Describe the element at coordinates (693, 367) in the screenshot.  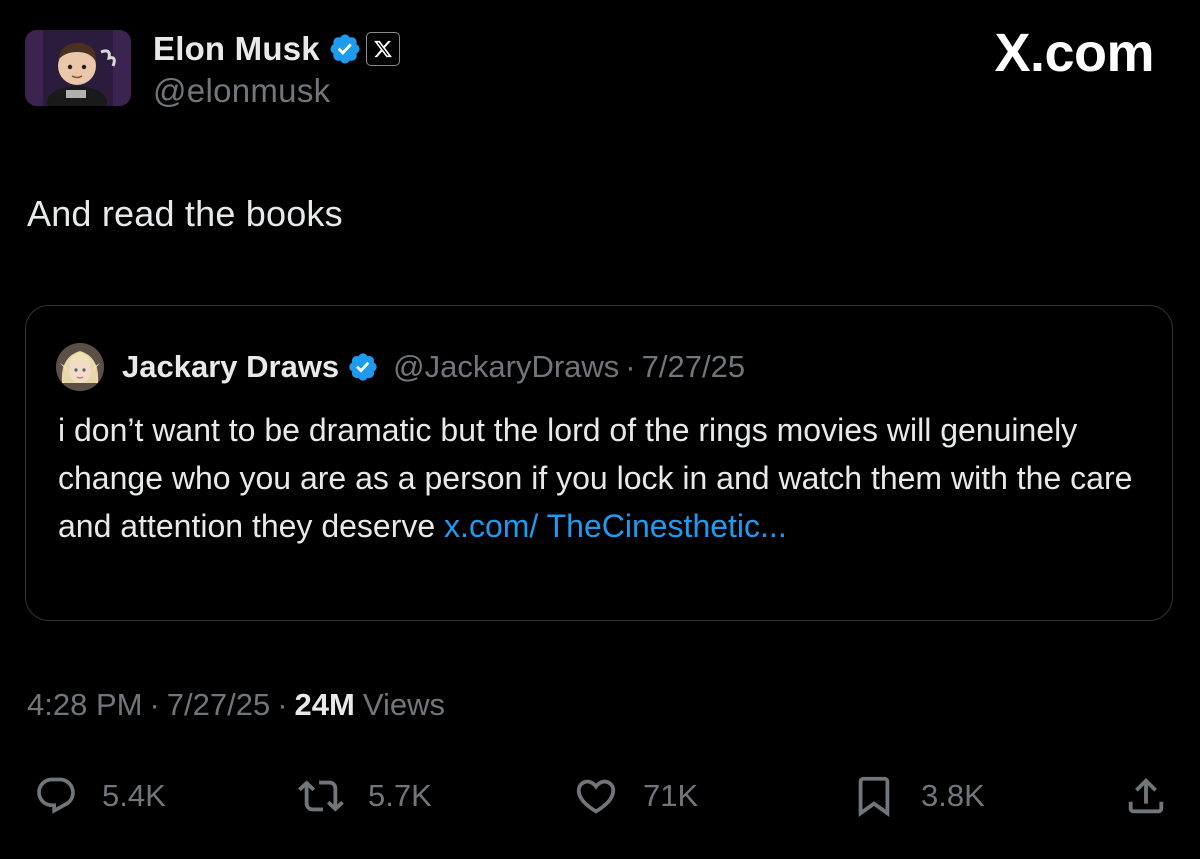
I see `quote-date: 7/27/25` at that location.